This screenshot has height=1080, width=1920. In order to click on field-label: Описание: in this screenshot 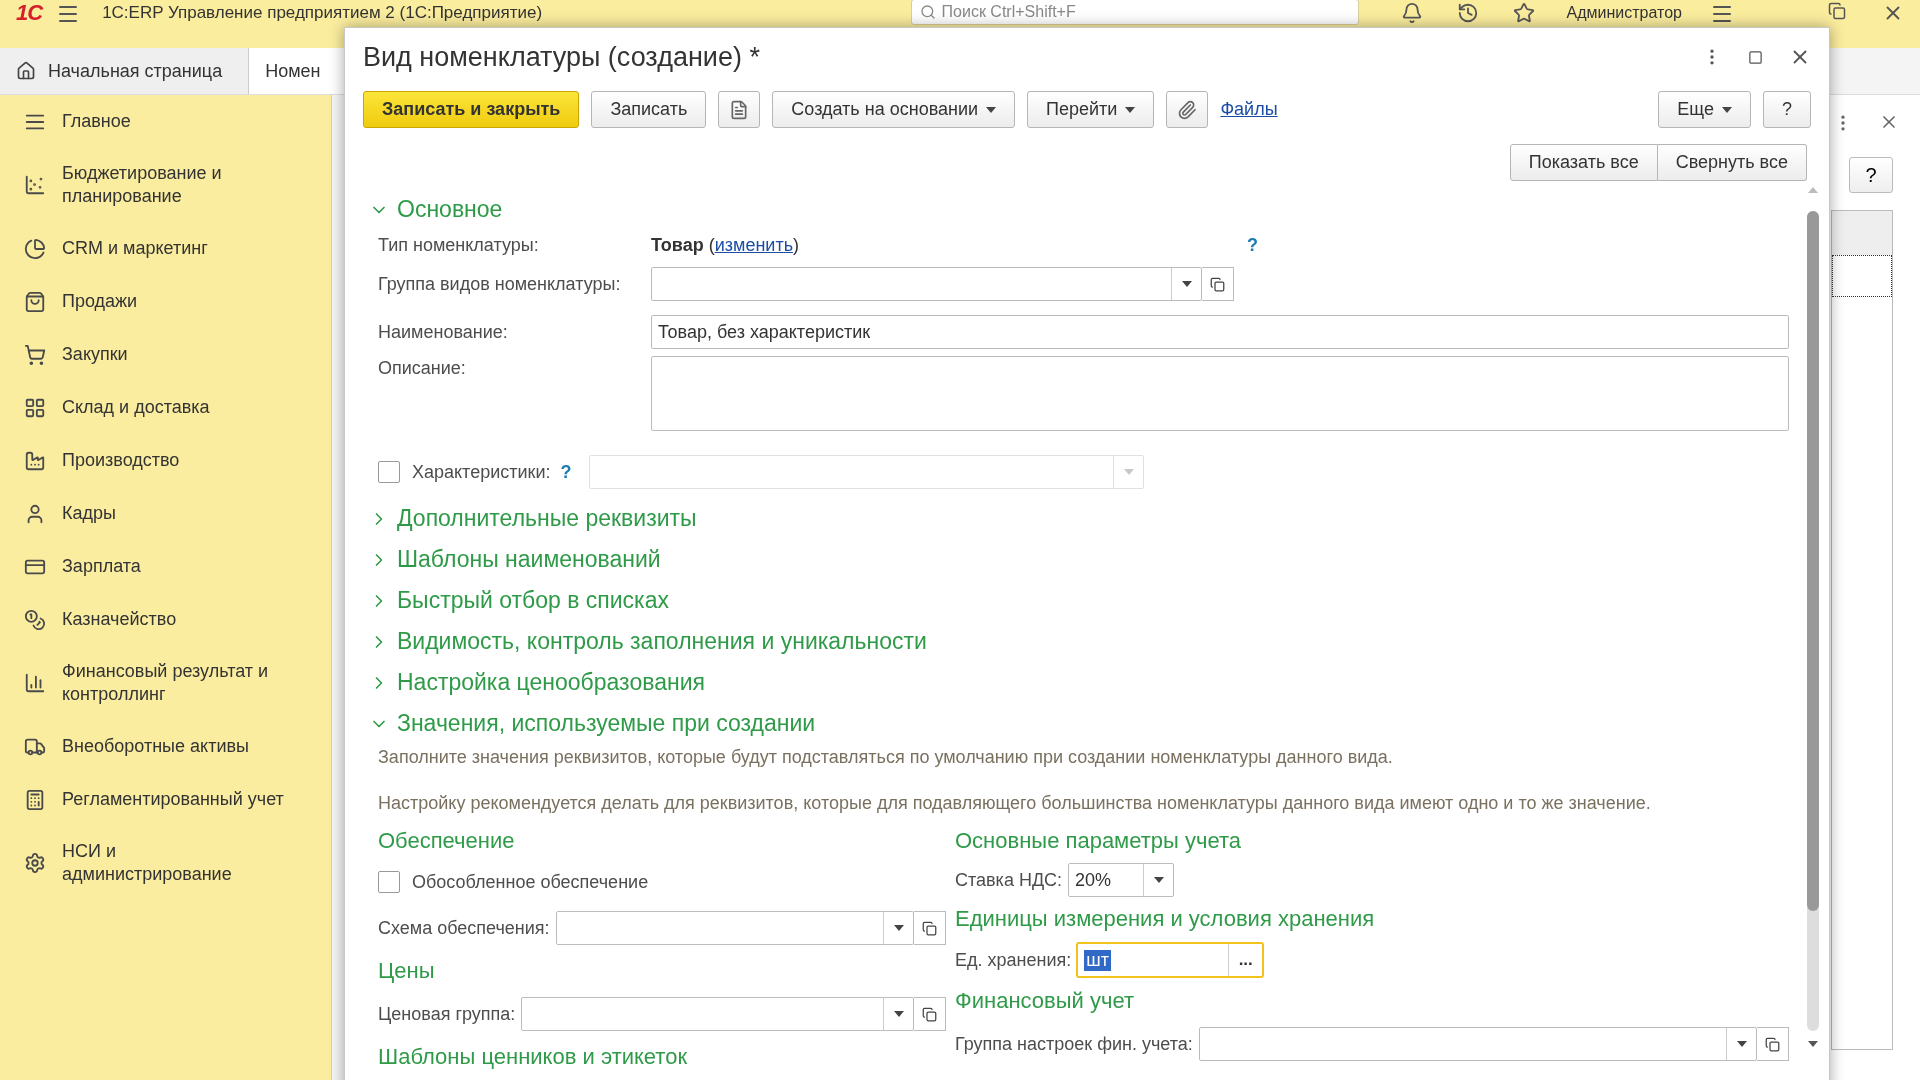, I will do `click(422, 368)`.